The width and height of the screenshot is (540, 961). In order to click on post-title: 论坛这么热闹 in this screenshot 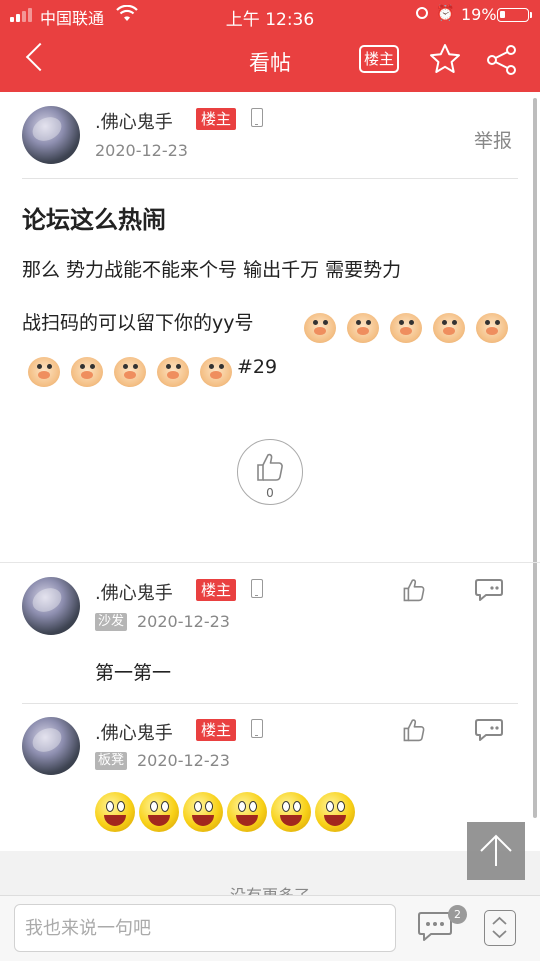, I will do `click(94, 220)`.